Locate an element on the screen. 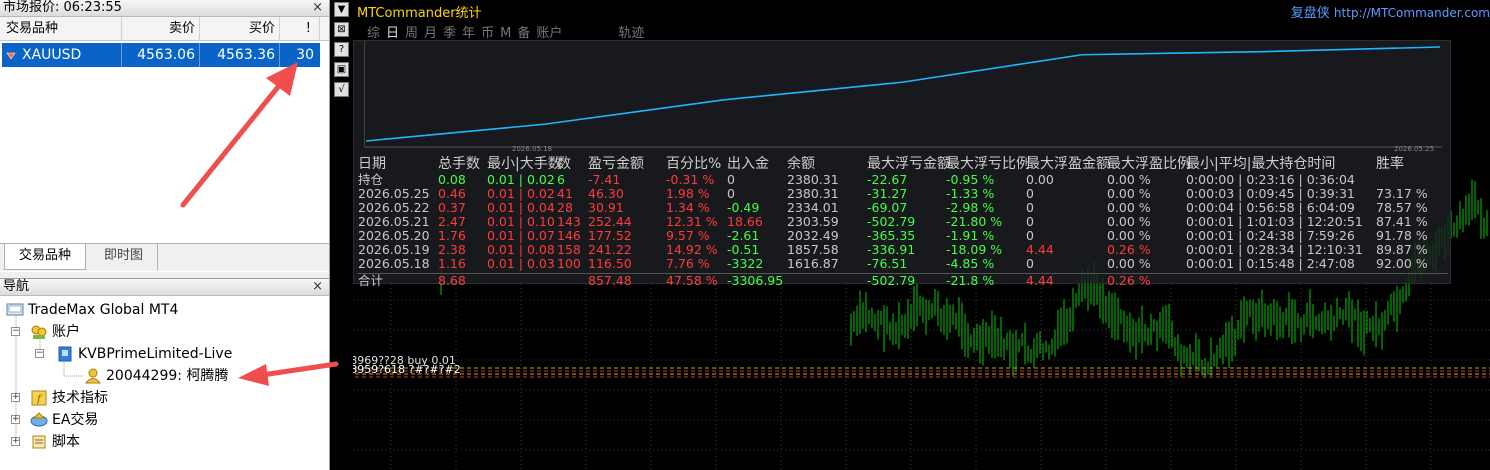  check-icon: √ is located at coordinates (341, 89).